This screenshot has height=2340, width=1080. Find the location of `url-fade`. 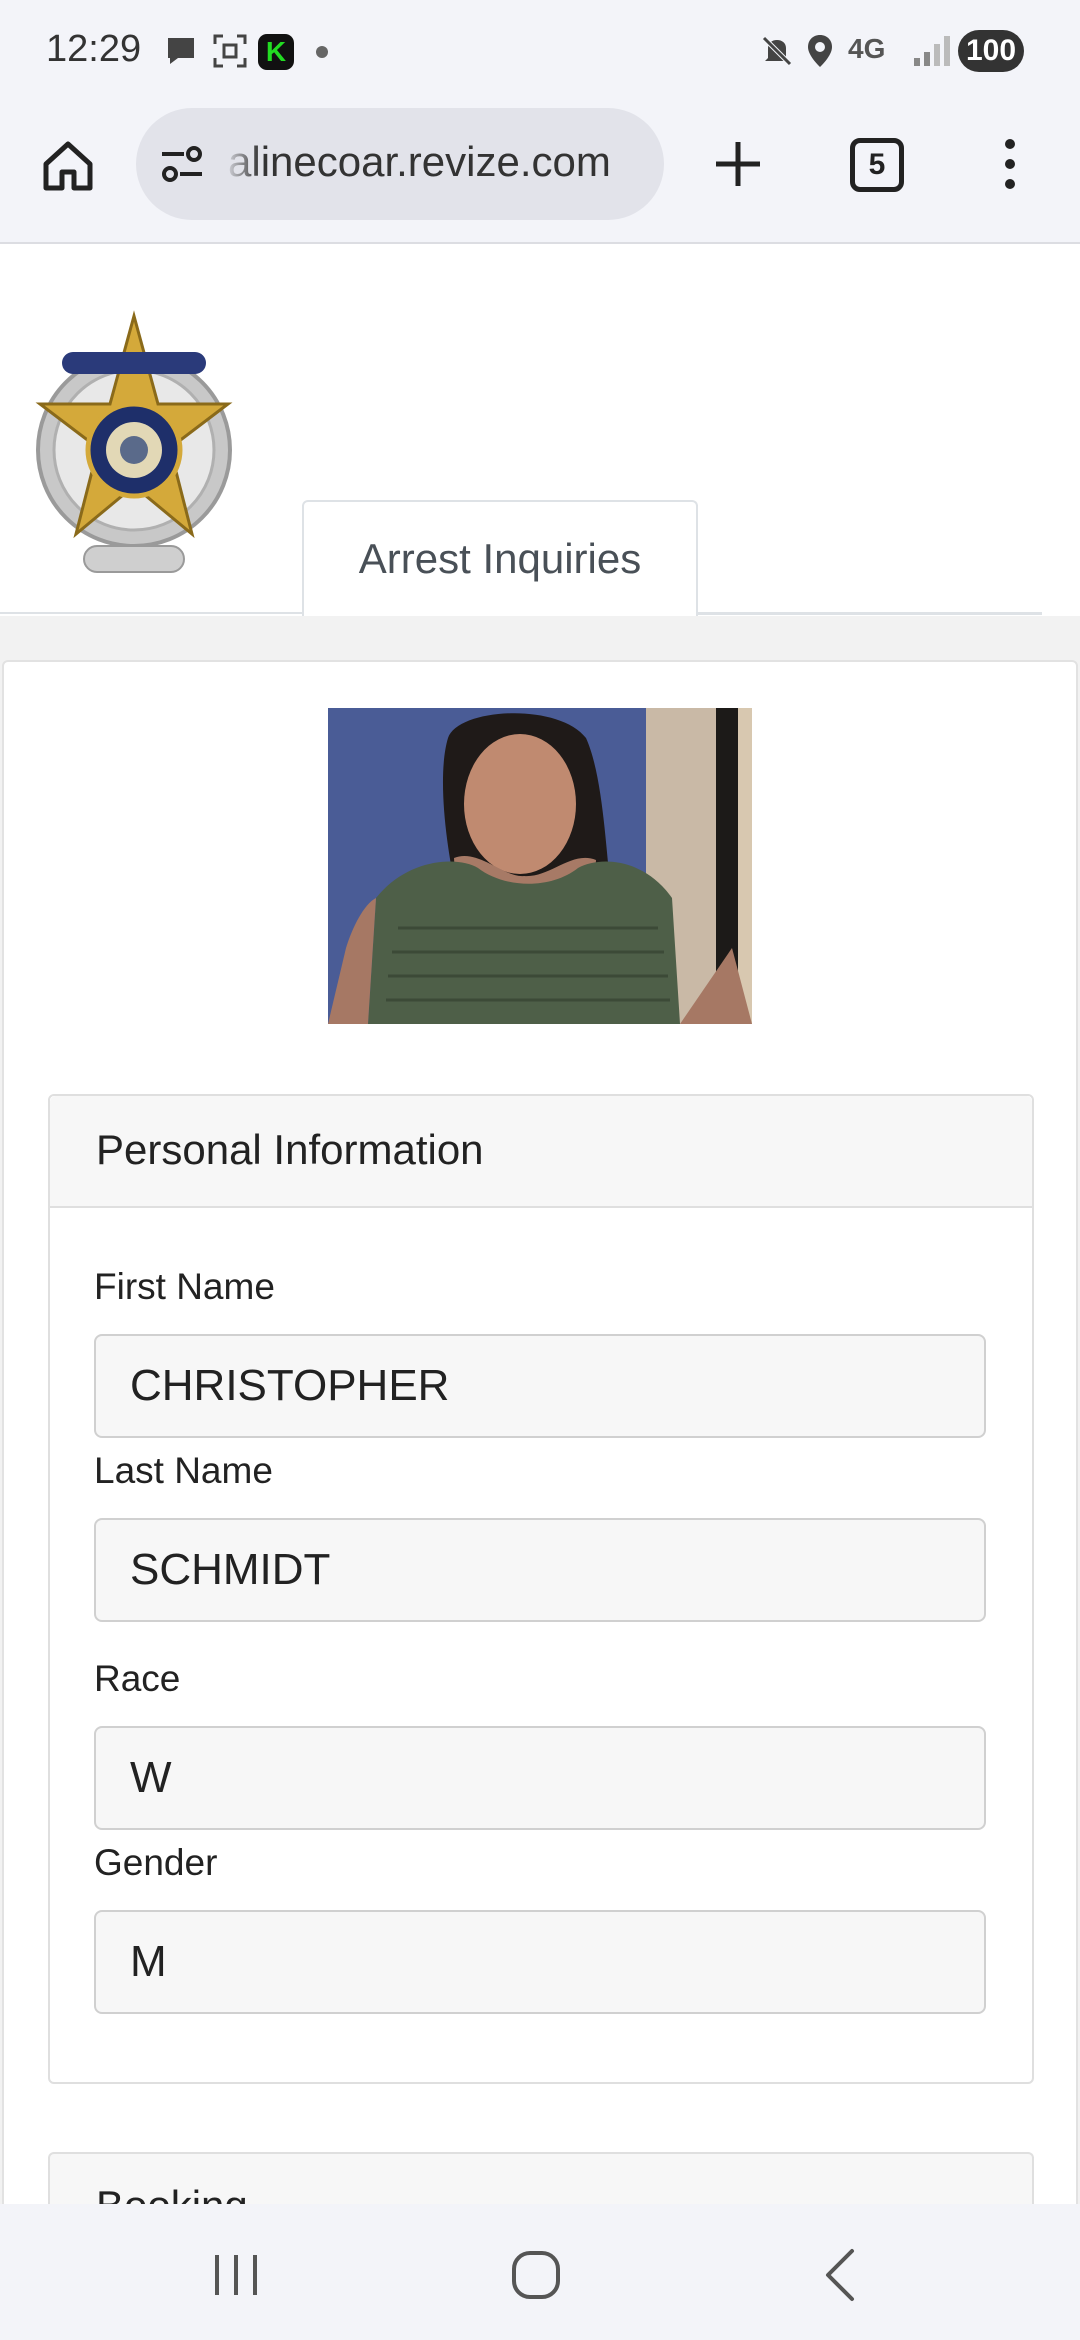

url-fade is located at coordinates (242, 163).